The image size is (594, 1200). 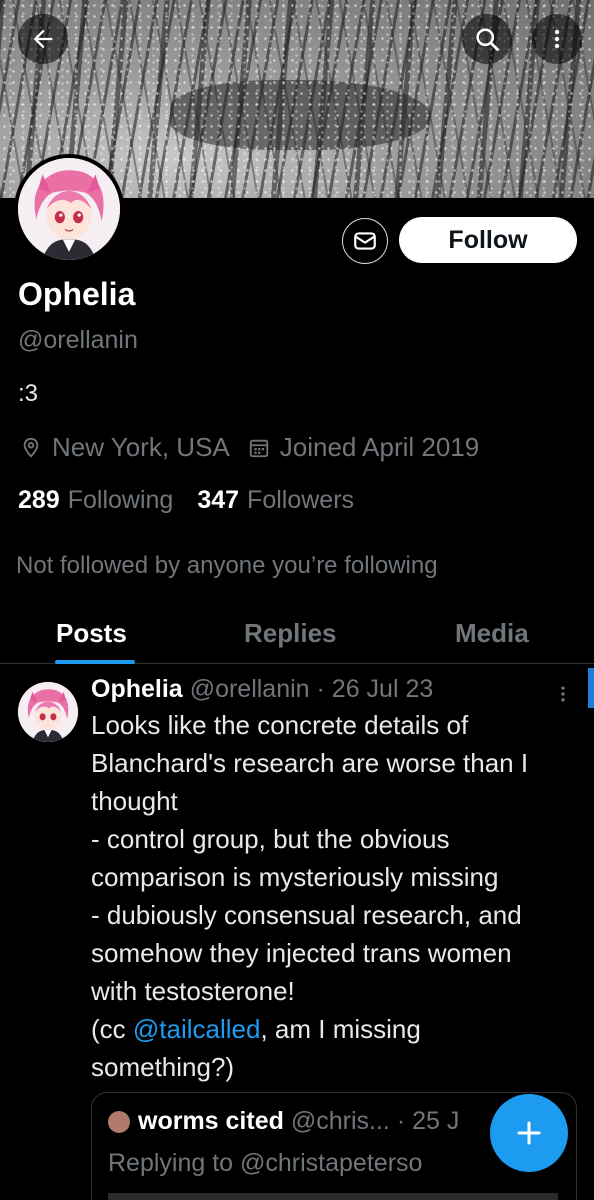 What do you see at coordinates (301, 953) in the screenshot?
I see `post-line: somehow they injected trans women` at bounding box center [301, 953].